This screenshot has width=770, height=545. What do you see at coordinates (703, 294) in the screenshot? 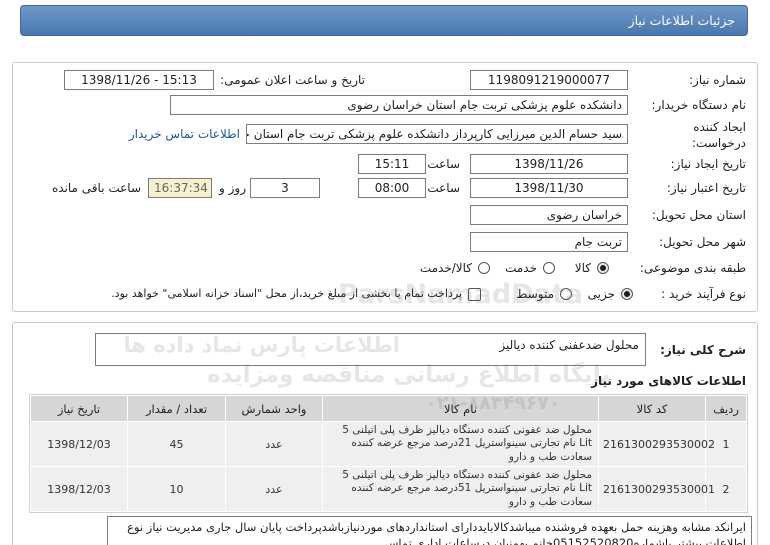
I see `process-type-label: نوع فرآیند خرید :` at bounding box center [703, 294].